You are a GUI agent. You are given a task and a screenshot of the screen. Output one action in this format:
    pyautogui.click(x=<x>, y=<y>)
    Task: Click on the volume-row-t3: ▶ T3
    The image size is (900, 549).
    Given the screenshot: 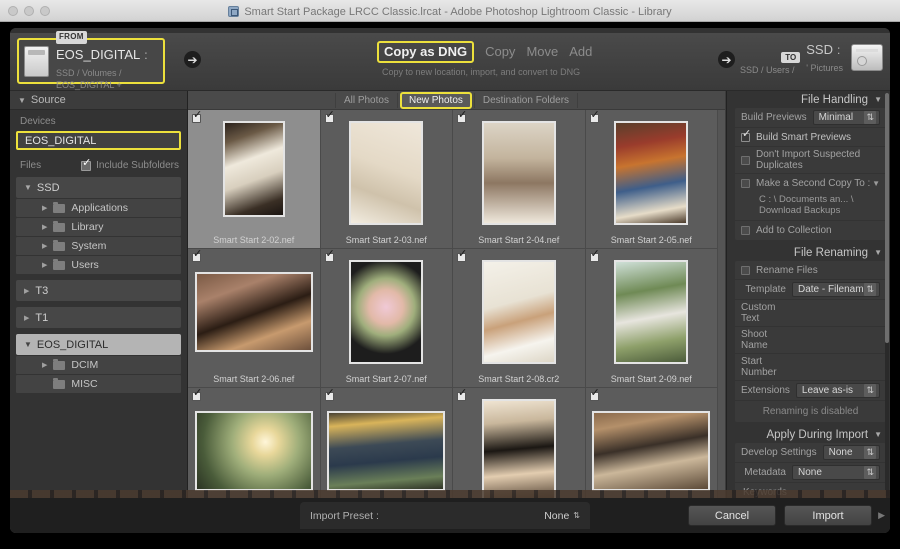 What is the action you would take?
    pyautogui.click(x=98, y=290)
    